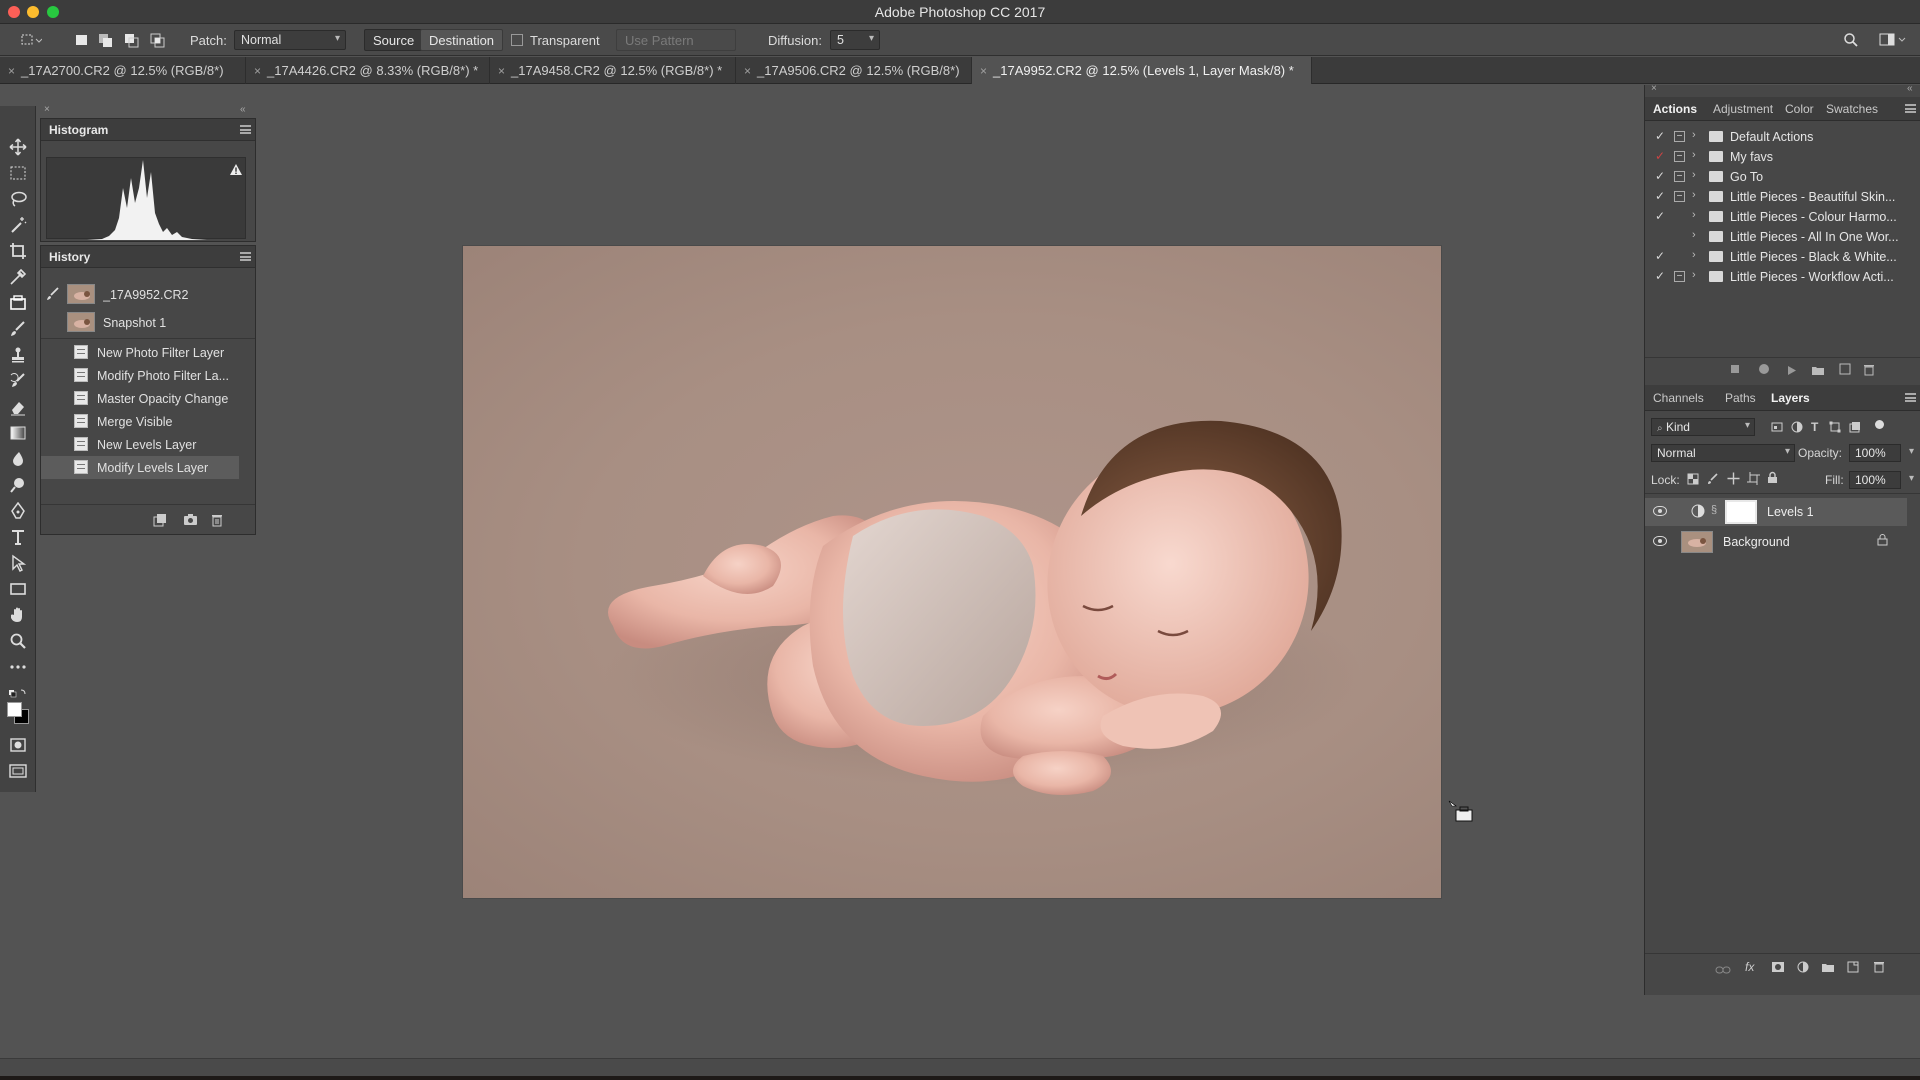 The width and height of the screenshot is (1920, 1080). I want to click on filter-shape-icon, so click(1835, 428).